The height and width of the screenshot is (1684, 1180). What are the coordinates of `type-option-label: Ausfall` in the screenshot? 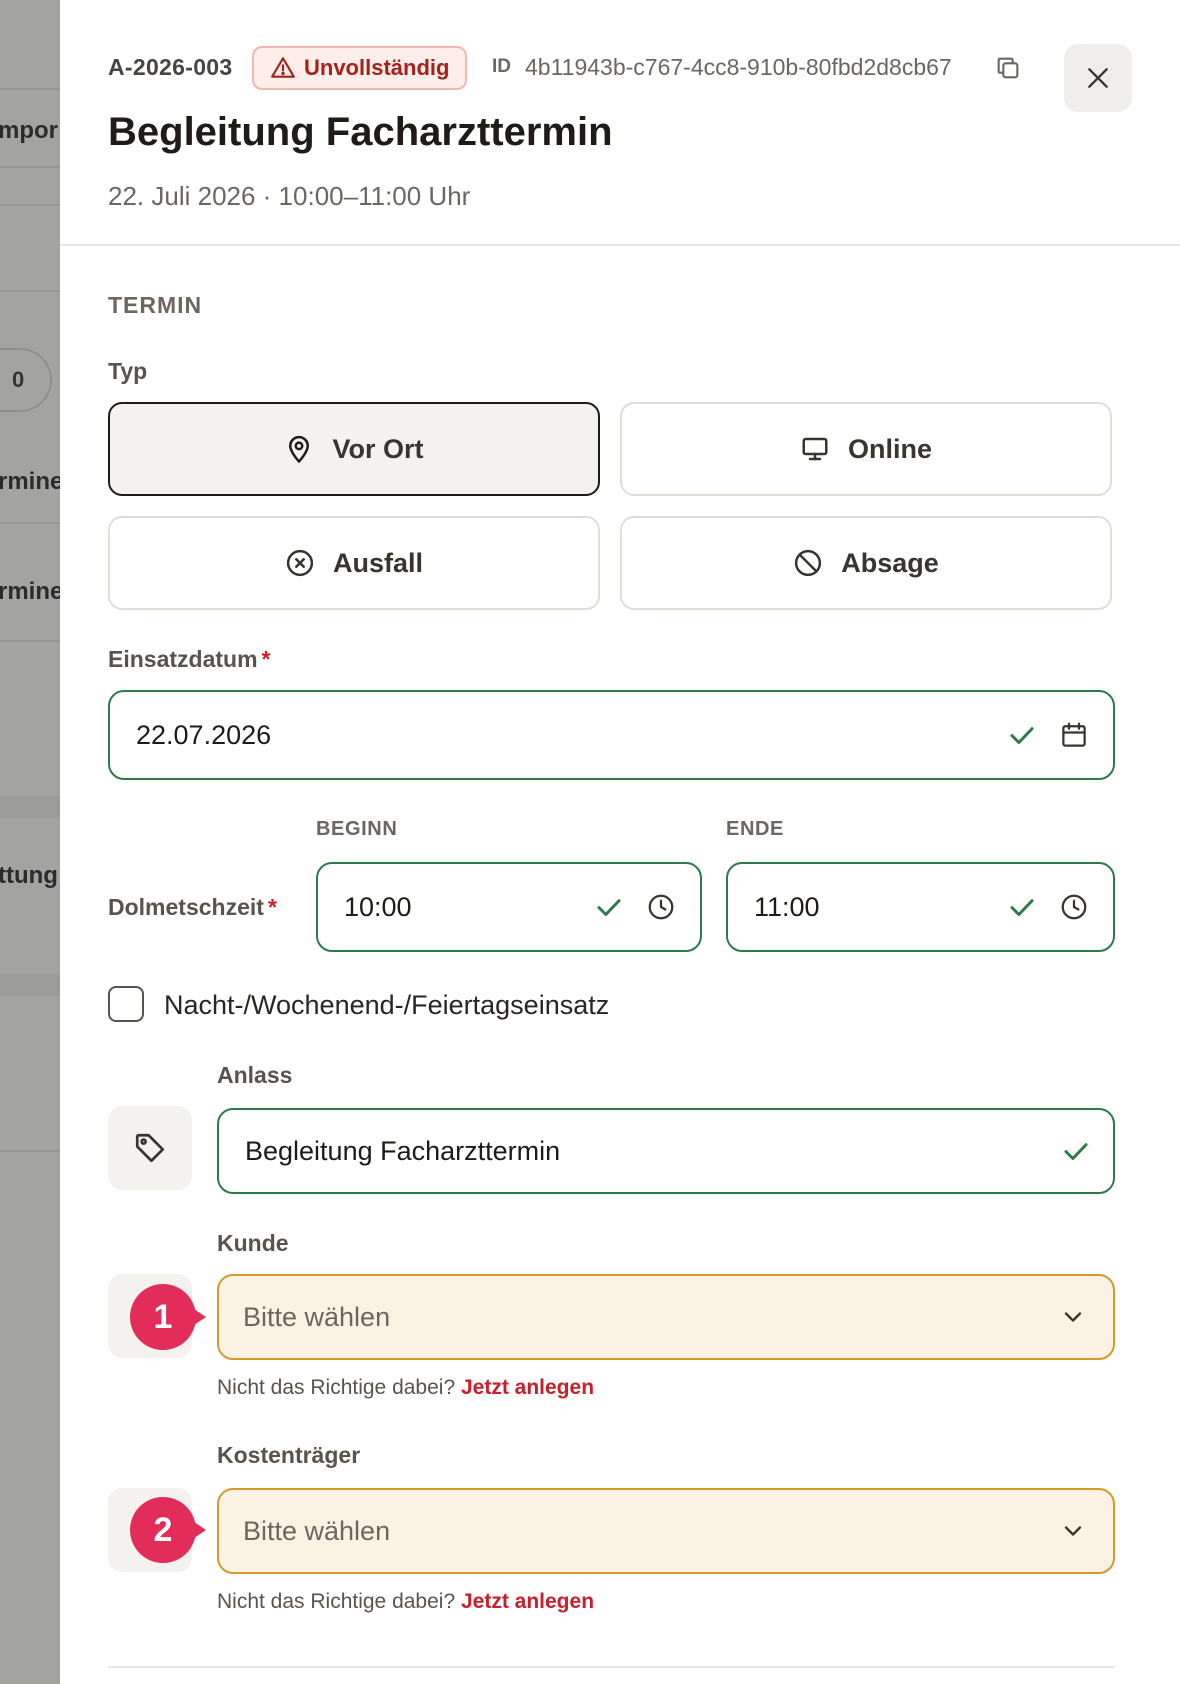 It's located at (378, 562).